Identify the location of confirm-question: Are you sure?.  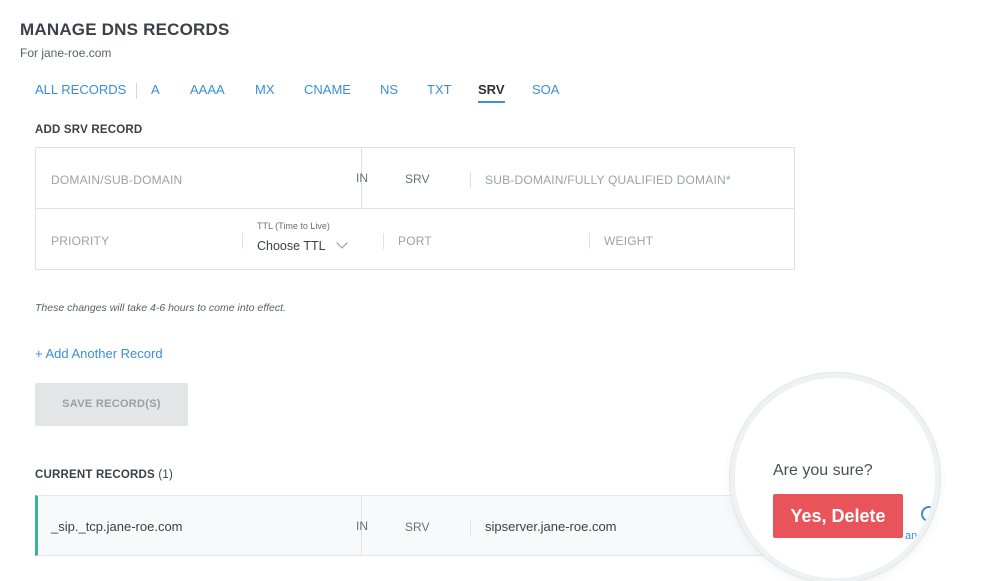
(823, 470).